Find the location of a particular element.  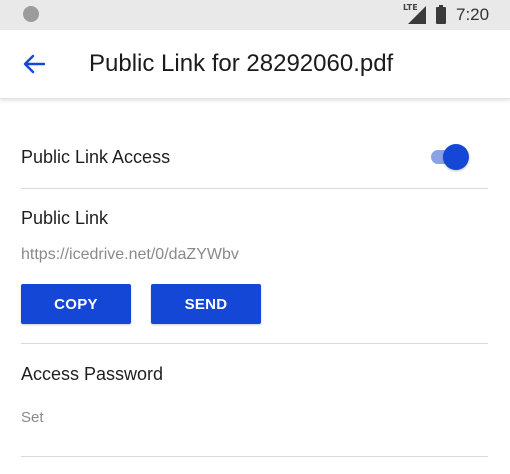

toggle-thumb is located at coordinates (456, 157).